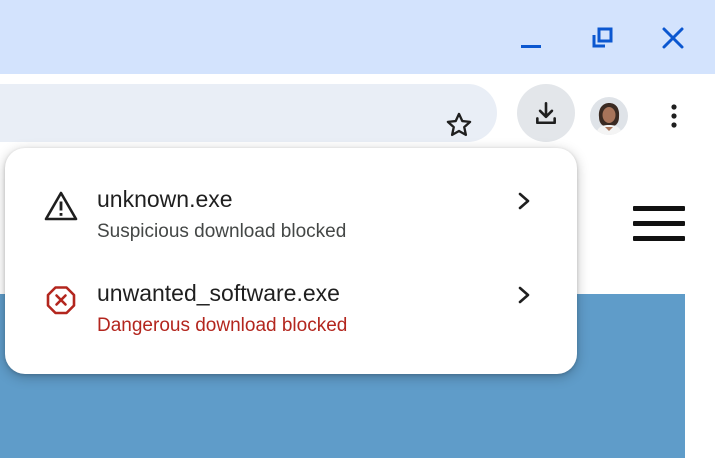  I want to click on downloads-button, so click(546, 113).